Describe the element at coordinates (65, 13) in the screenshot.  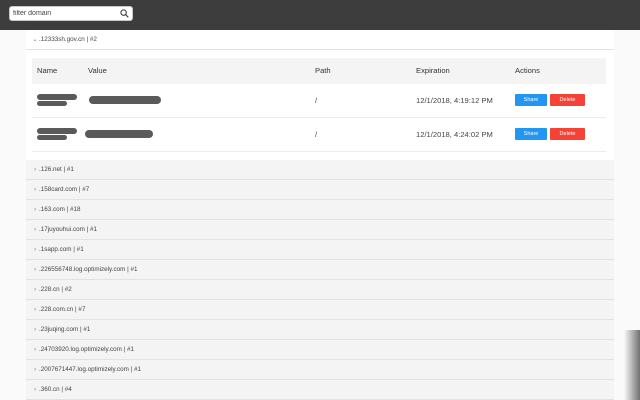
I see `search-input` at that location.